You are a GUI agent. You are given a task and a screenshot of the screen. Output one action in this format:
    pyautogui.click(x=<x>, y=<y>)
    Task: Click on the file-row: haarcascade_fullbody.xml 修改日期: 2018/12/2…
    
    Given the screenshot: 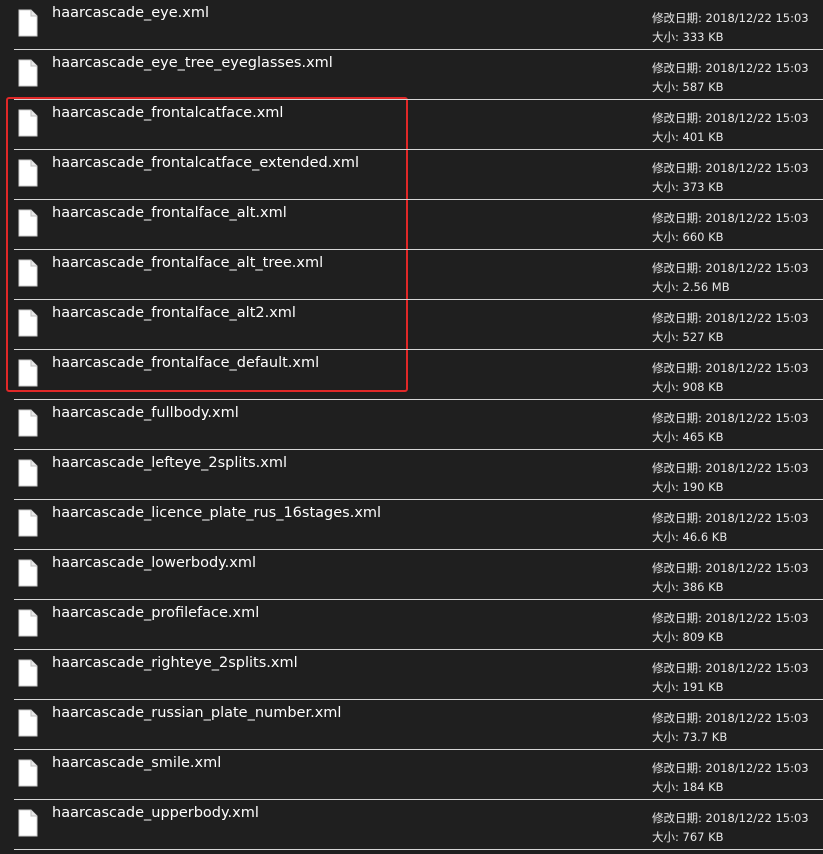 What is the action you would take?
    pyautogui.click(x=411, y=425)
    